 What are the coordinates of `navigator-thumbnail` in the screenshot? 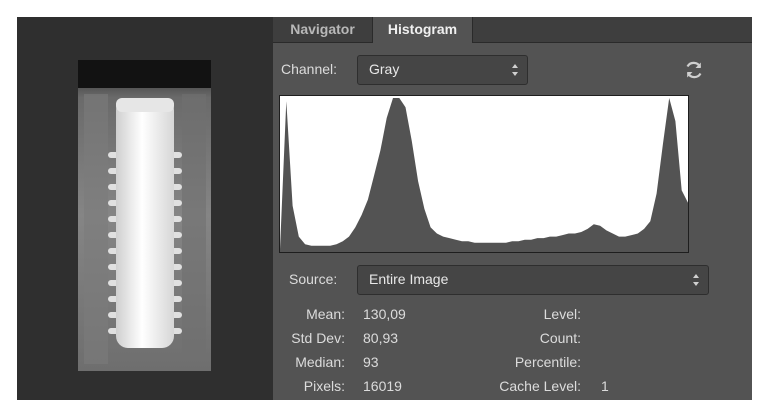 It's located at (144, 215).